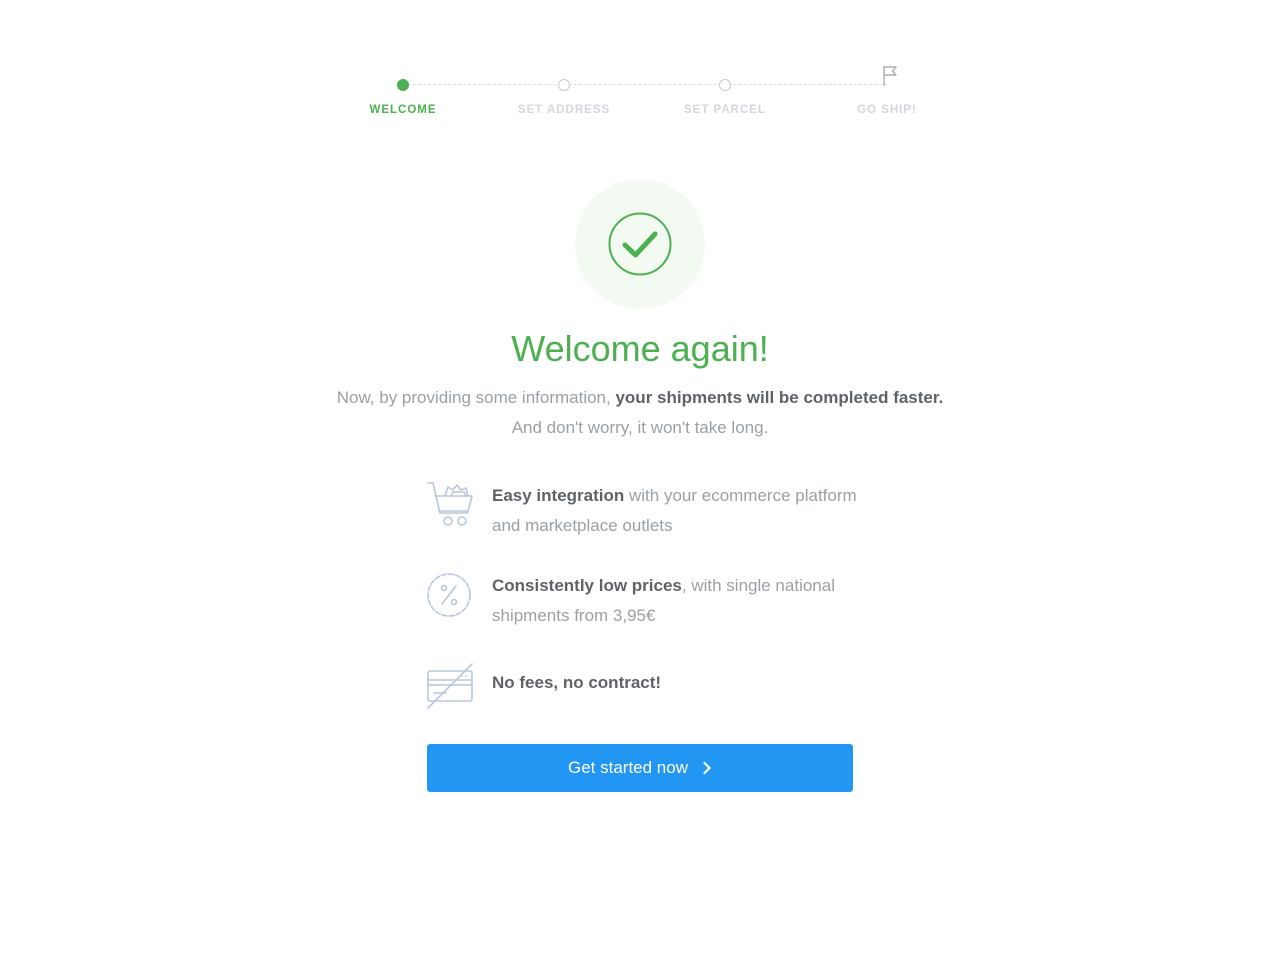 The image size is (1280, 960). I want to click on get-started-button: Get started now, so click(640, 768).